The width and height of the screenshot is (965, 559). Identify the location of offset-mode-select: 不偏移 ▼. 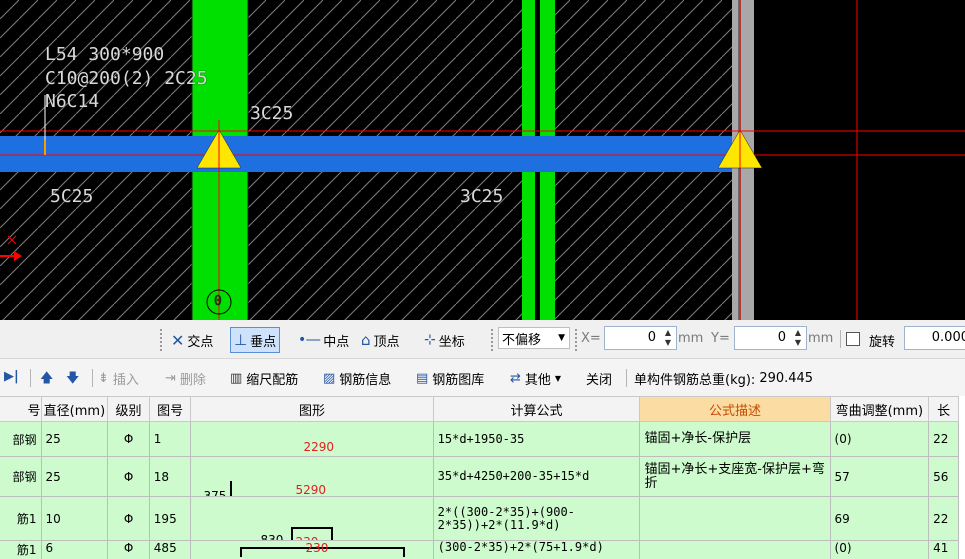
(534, 338).